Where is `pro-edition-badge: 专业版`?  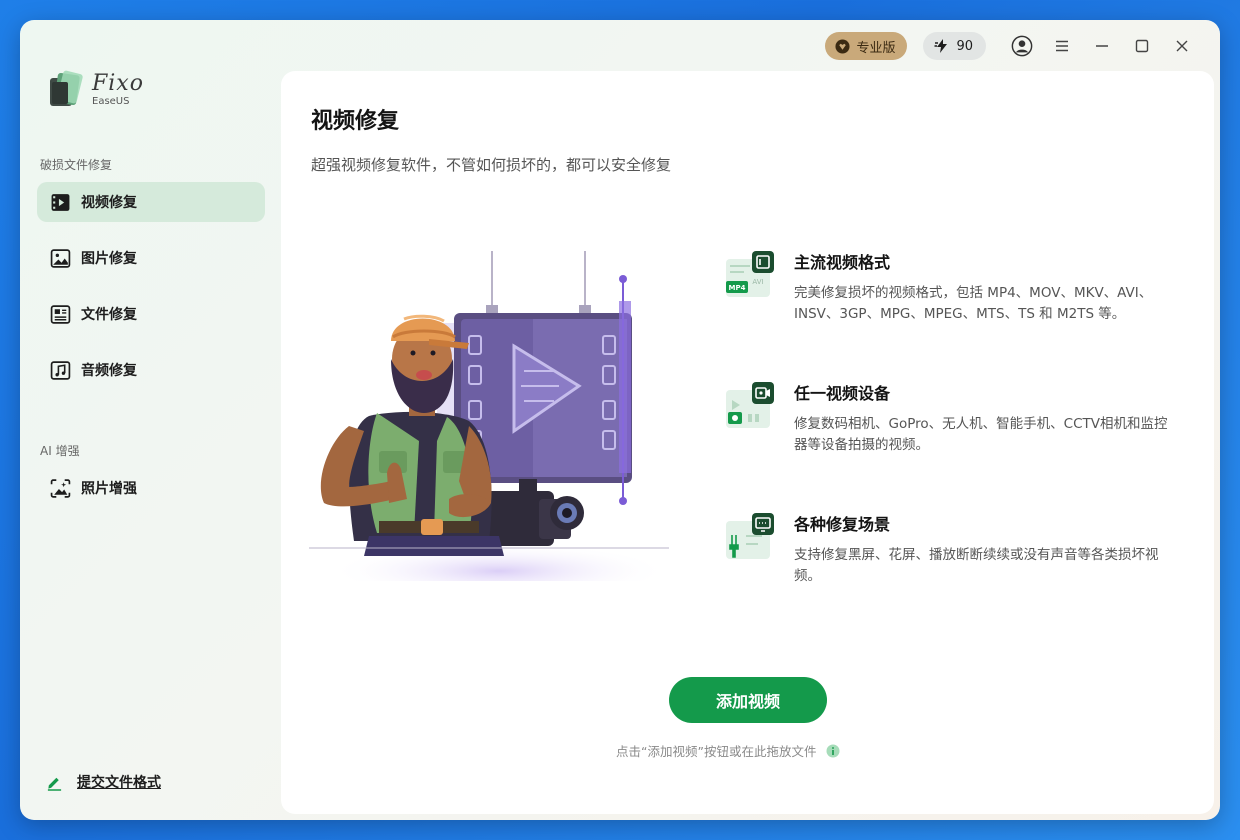
pro-edition-badge: 专业版 is located at coordinates (866, 46).